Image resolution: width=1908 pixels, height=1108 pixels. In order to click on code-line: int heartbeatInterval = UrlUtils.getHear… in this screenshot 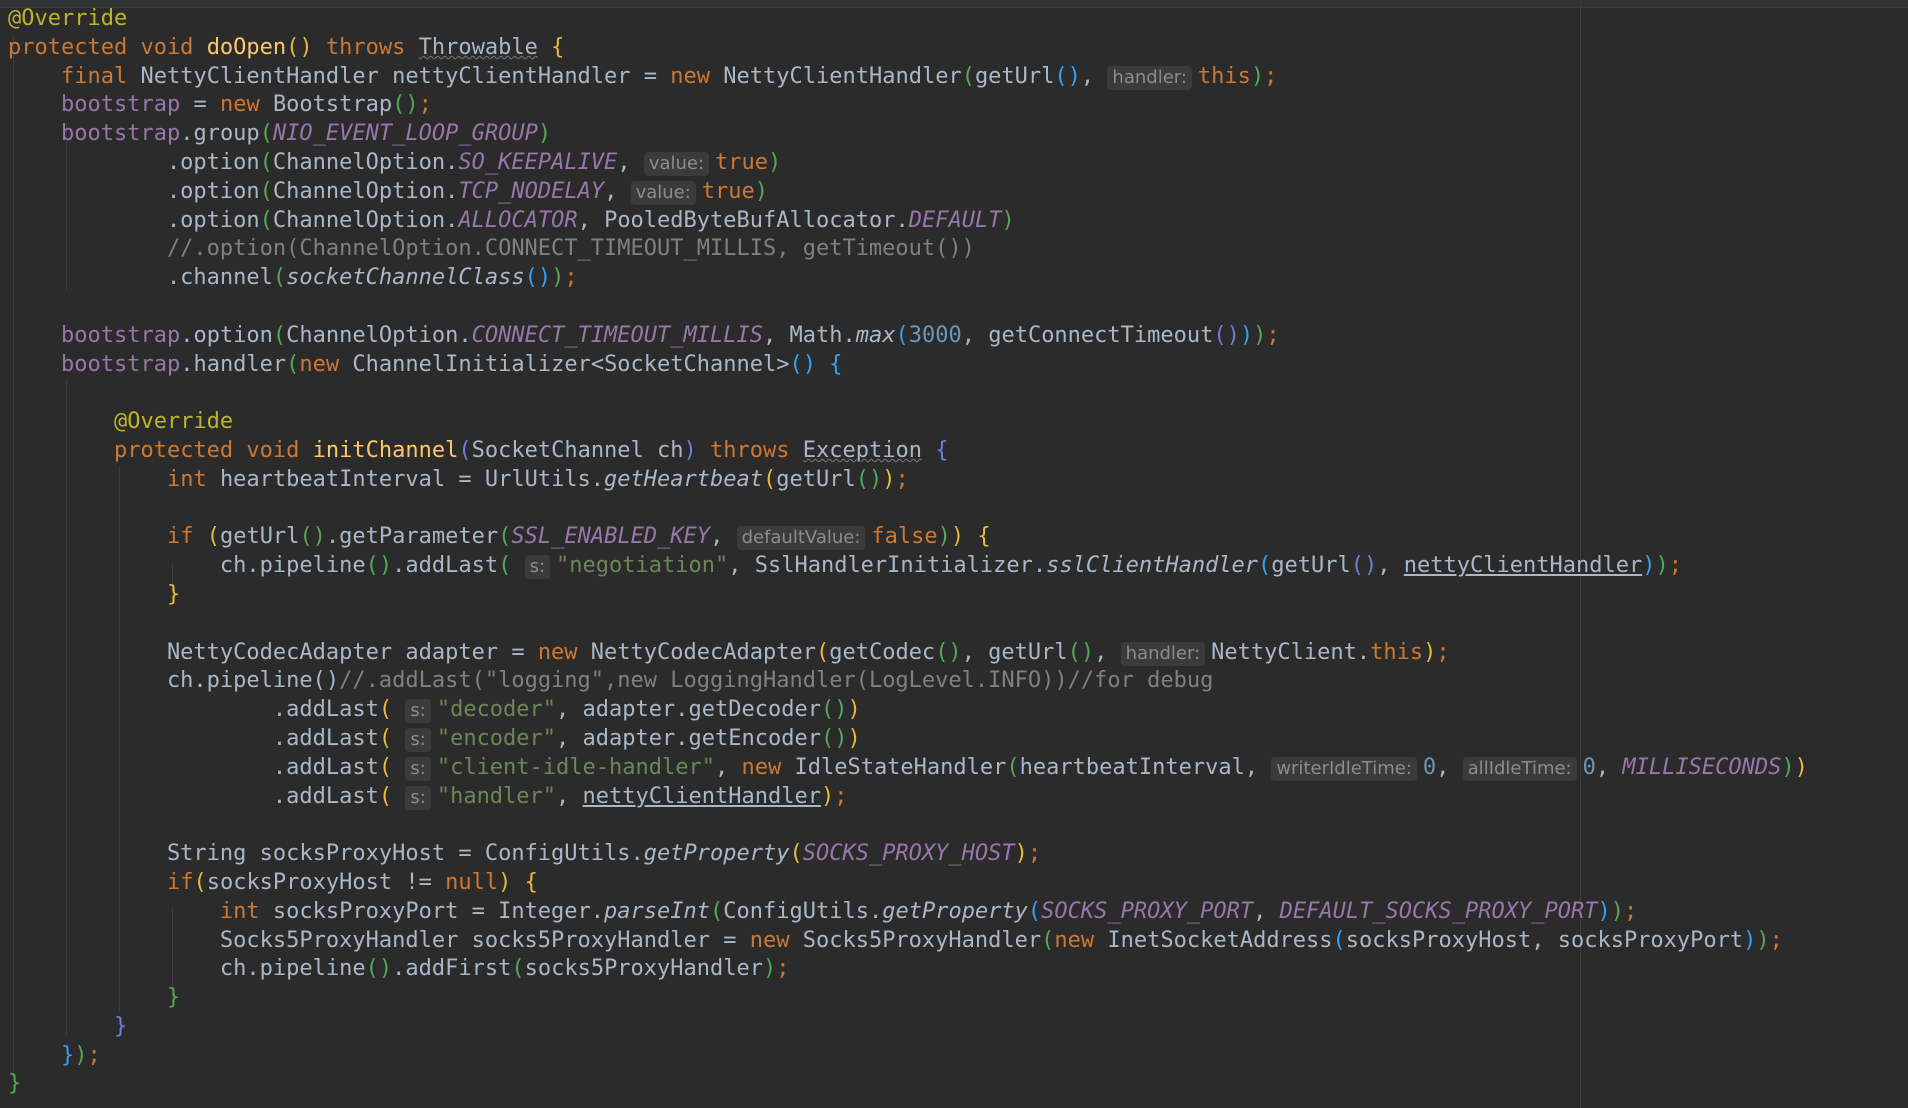, I will do `click(958, 480)`.